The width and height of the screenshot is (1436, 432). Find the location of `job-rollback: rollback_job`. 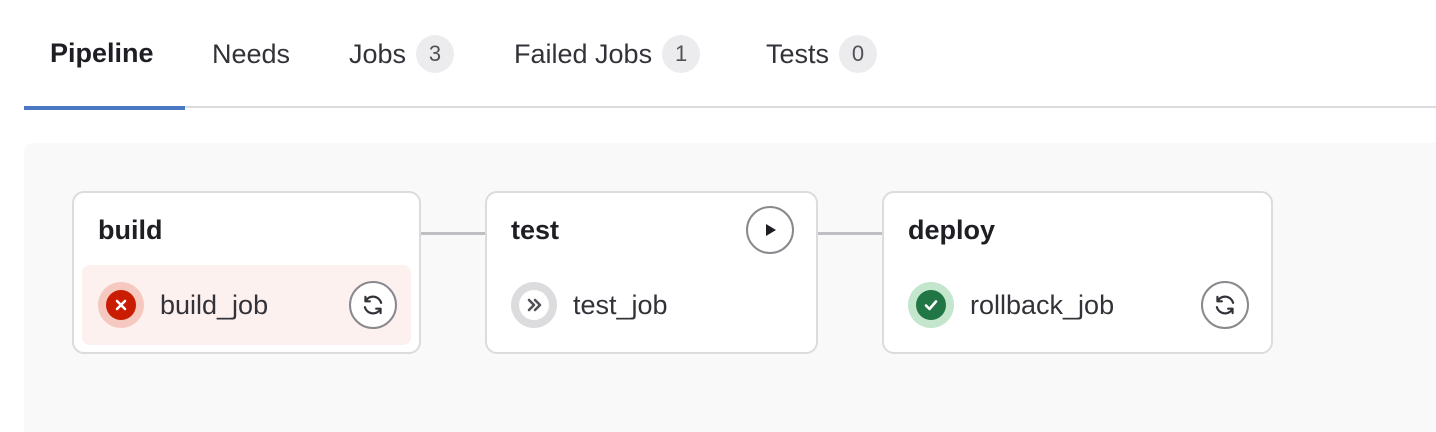

job-rollback: rollback_job is located at coordinates (1077, 305).